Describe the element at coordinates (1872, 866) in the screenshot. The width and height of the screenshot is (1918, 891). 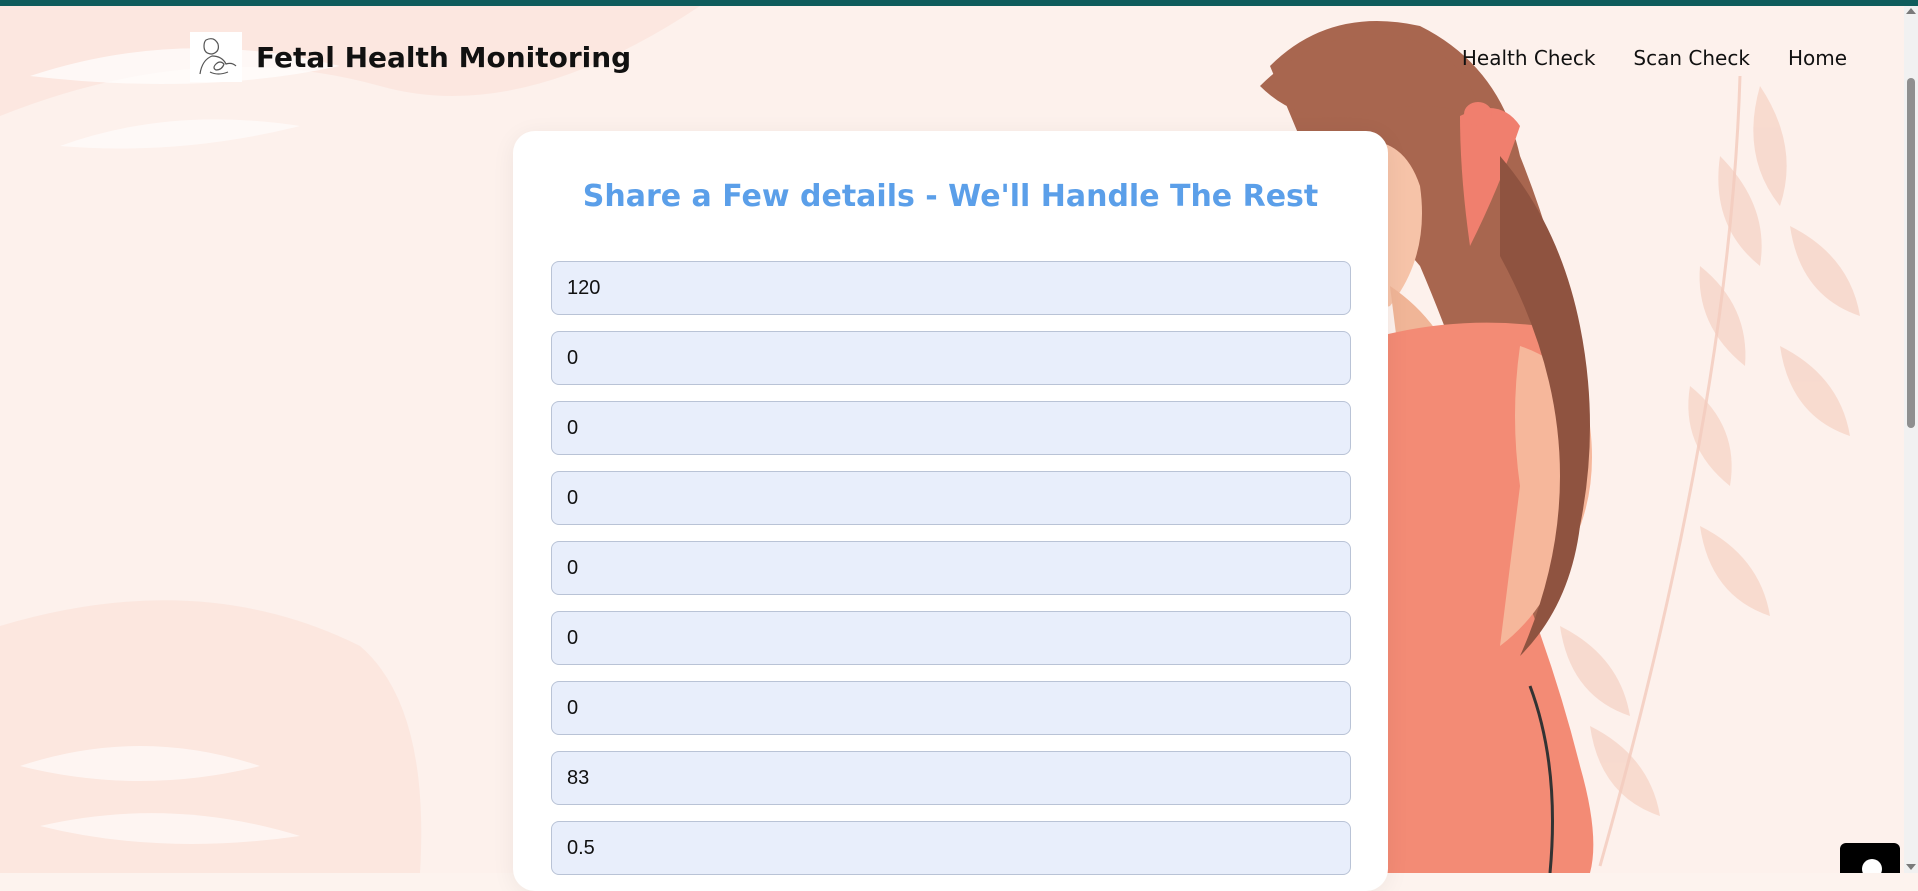
I see `info-icon` at that location.